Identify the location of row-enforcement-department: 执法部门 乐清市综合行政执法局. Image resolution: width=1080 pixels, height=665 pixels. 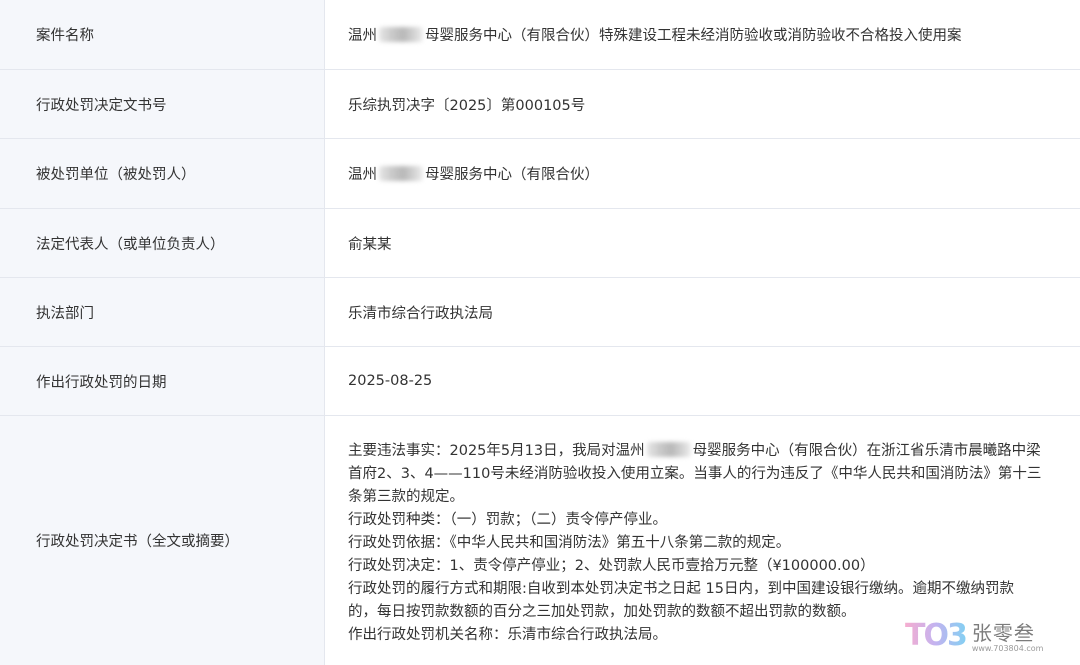
(540, 312).